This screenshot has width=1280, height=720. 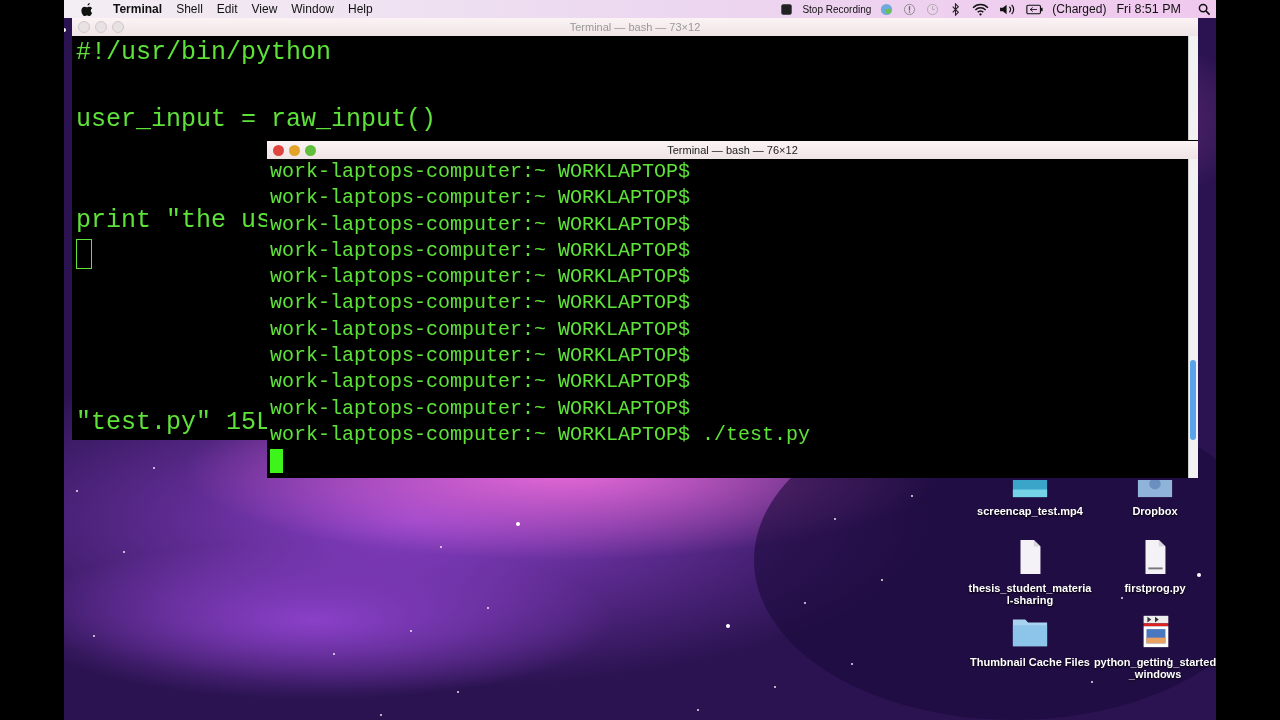 What do you see at coordinates (981, 9) in the screenshot?
I see `wifi-icon` at bounding box center [981, 9].